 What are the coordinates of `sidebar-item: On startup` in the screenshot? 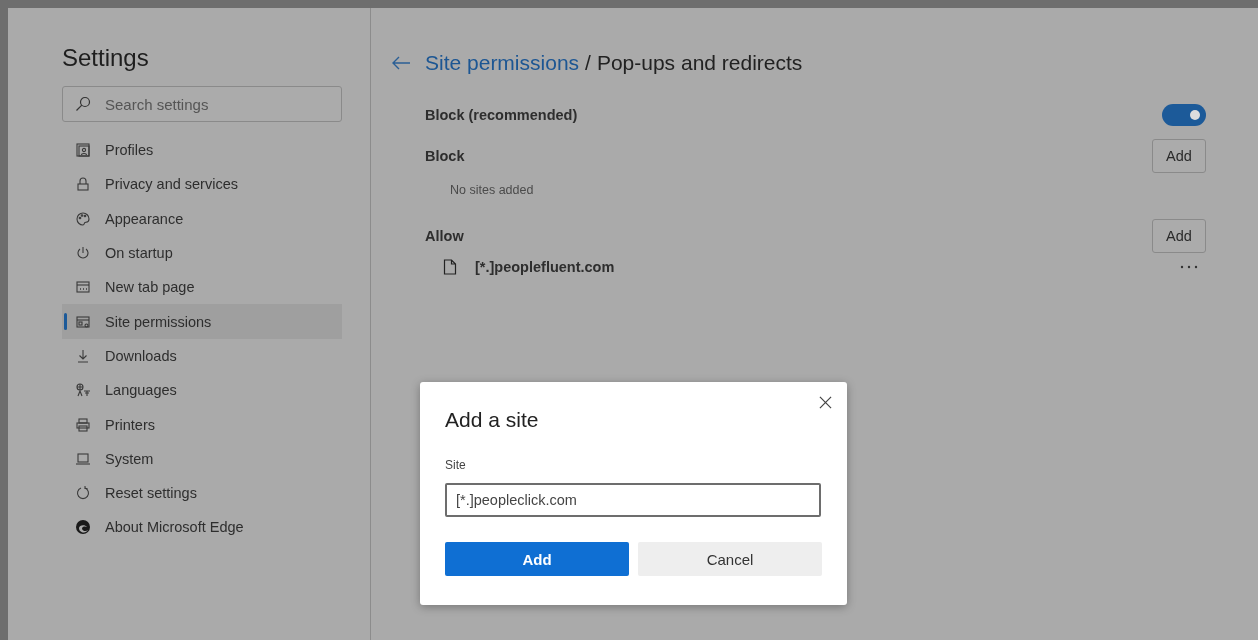 It's located at (202, 253).